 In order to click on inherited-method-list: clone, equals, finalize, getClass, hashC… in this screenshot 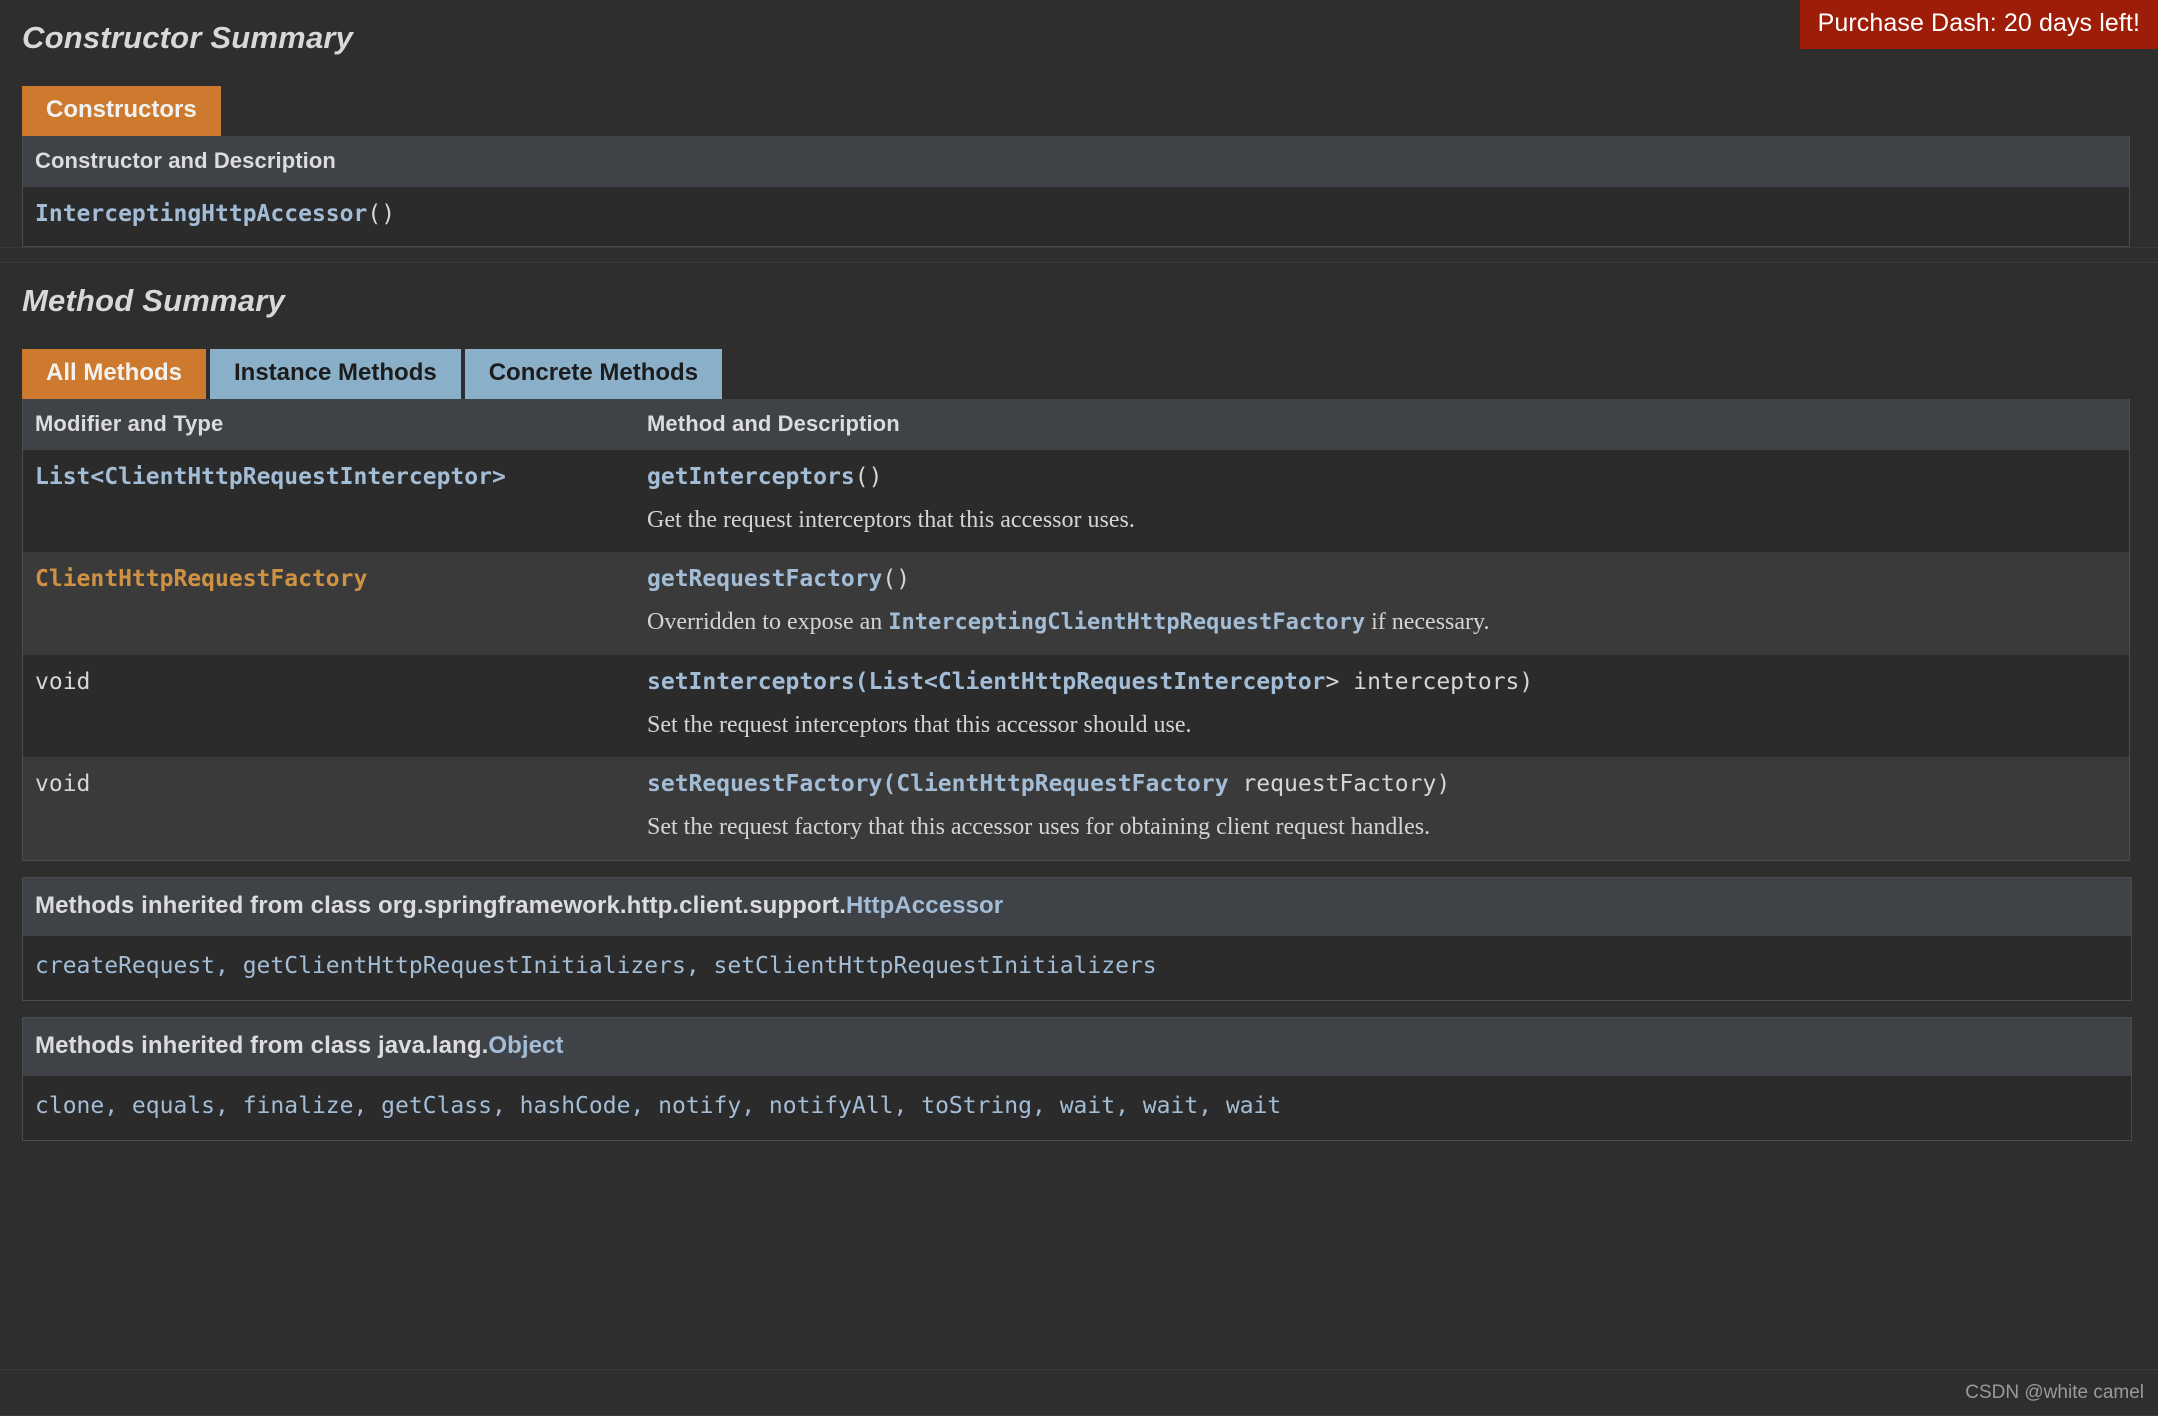, I will do `click(1077, 1107)`.